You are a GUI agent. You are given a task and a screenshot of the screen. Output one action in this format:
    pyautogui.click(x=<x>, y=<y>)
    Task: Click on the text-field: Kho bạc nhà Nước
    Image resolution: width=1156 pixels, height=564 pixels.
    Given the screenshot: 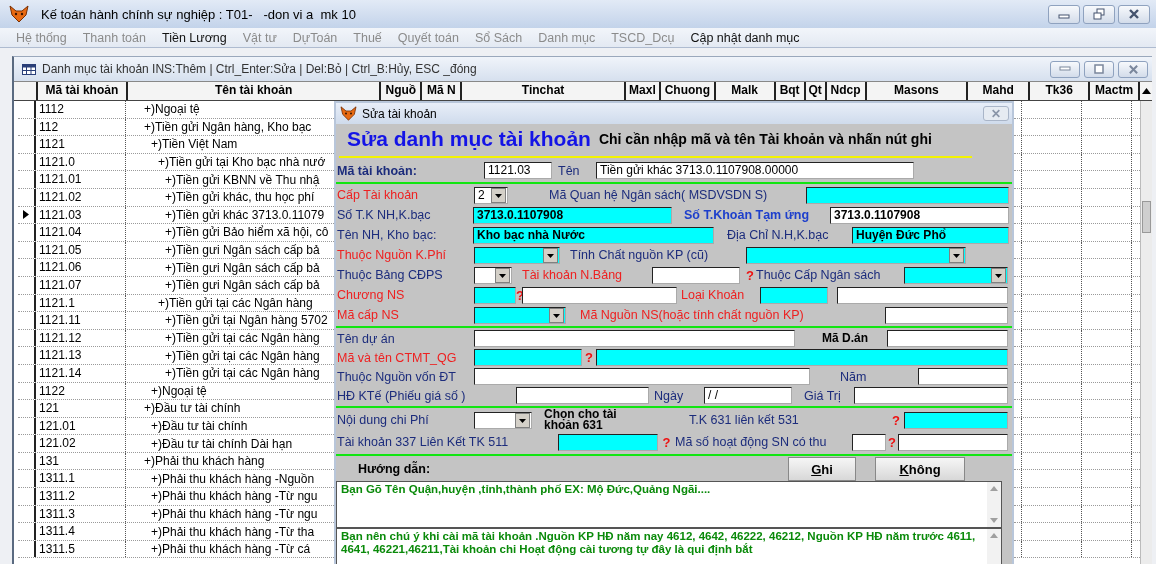 What is the action you would take?
    pyautogui.click(x=593, y=235)
    